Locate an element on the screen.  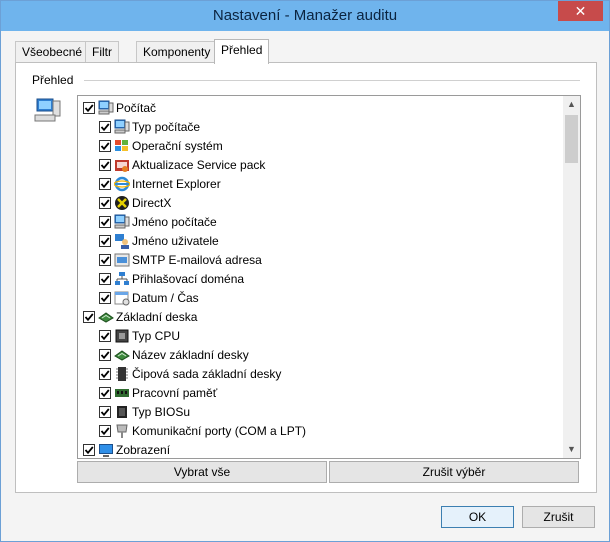
tree-item-label: Základní deska is located at coordinates (157, 316).